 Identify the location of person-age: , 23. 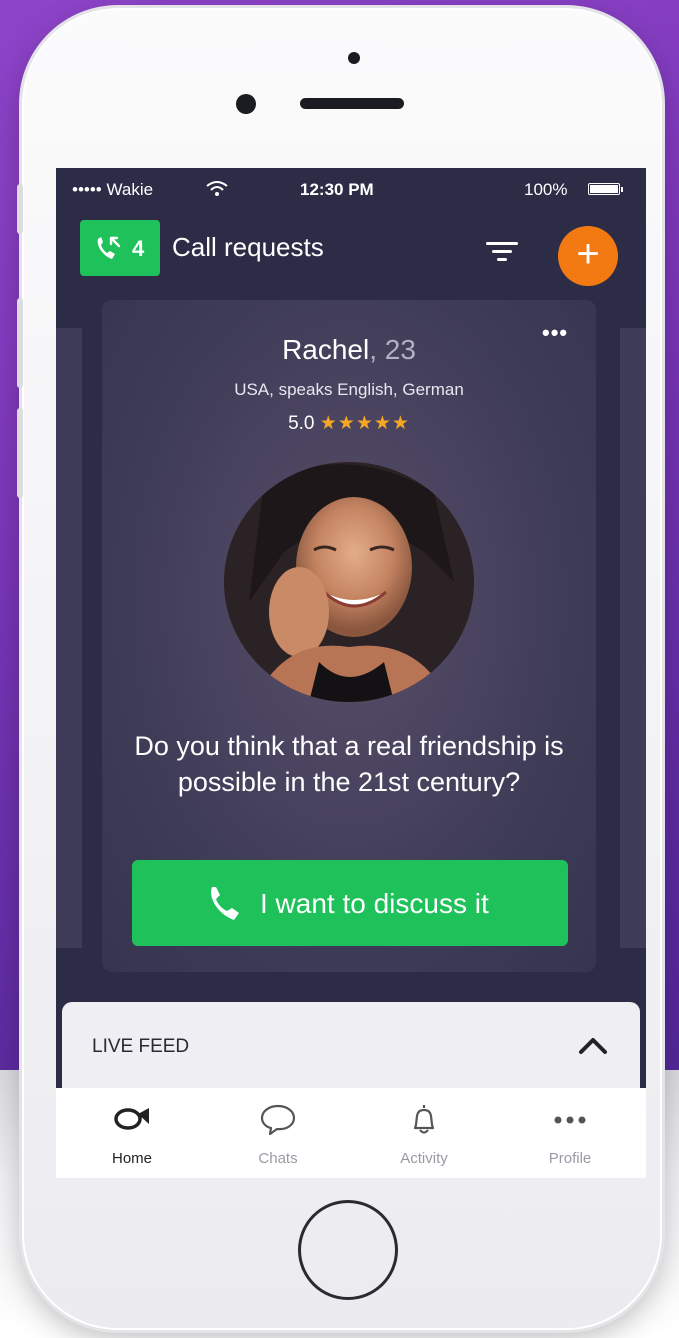
(392, 349).